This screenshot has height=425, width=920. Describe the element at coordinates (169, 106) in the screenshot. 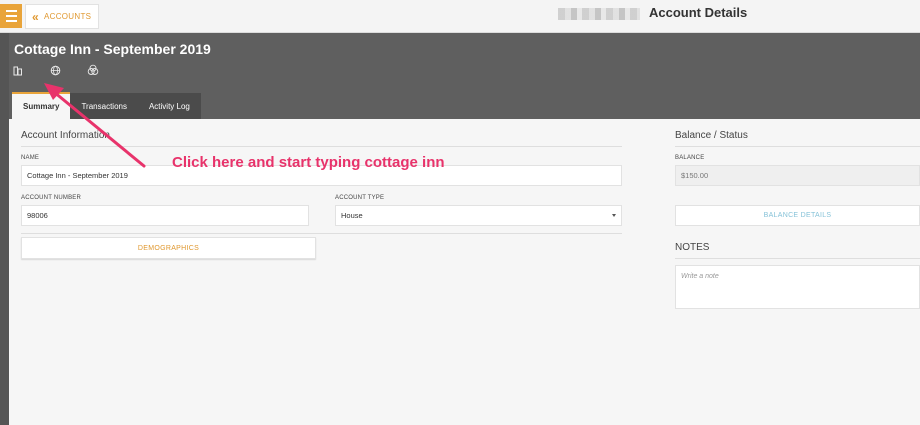

I see `tab-activity-log: Activity Log` at that location.